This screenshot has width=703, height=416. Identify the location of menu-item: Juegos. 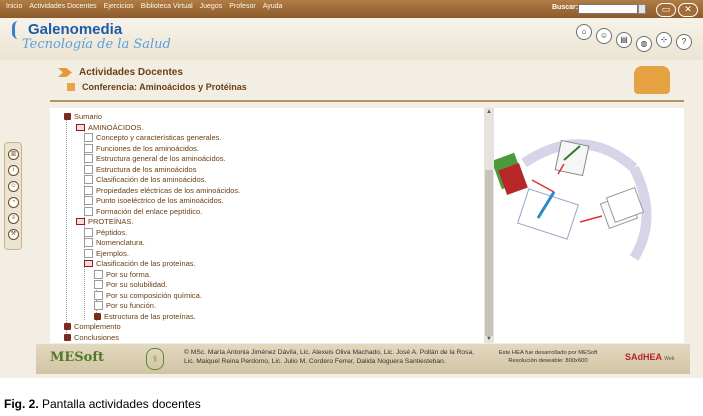
(211, 6).